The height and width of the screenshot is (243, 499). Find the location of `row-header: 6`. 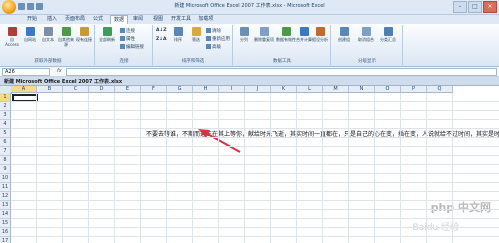

row-header: 6 is located at coordinates (5, 142).